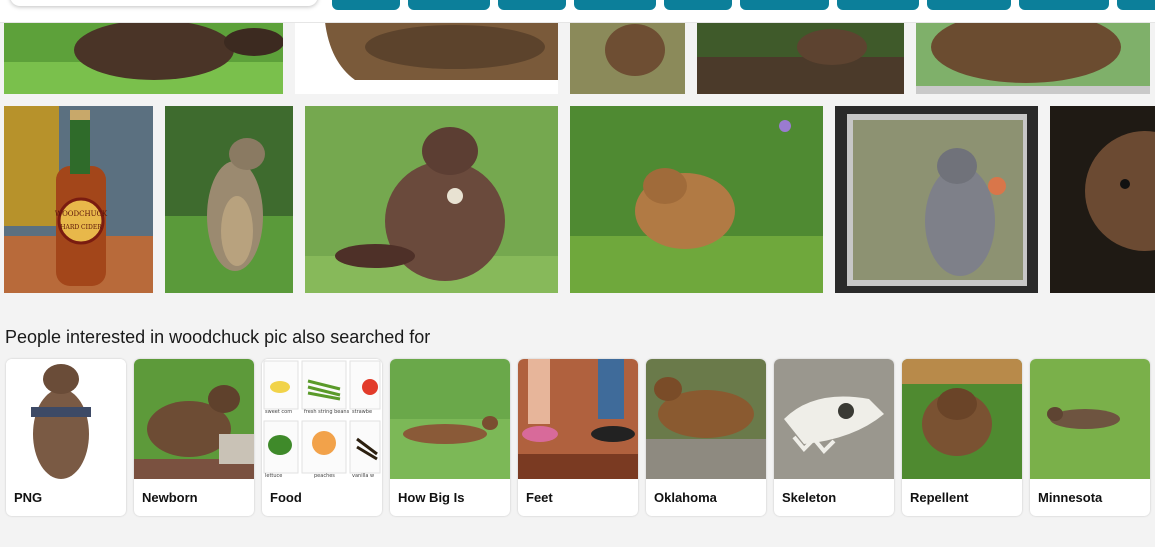 The image size is (1155, 547). I want to click on related-search-card-newborn: Newborn, so click(194, 437).